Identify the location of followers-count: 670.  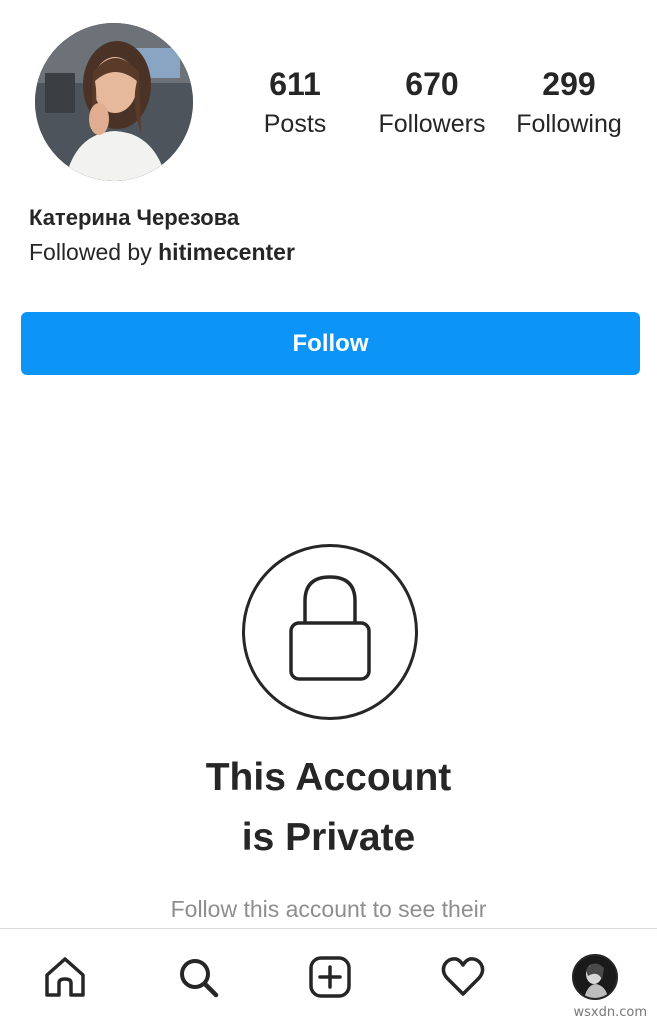
(432, 84).